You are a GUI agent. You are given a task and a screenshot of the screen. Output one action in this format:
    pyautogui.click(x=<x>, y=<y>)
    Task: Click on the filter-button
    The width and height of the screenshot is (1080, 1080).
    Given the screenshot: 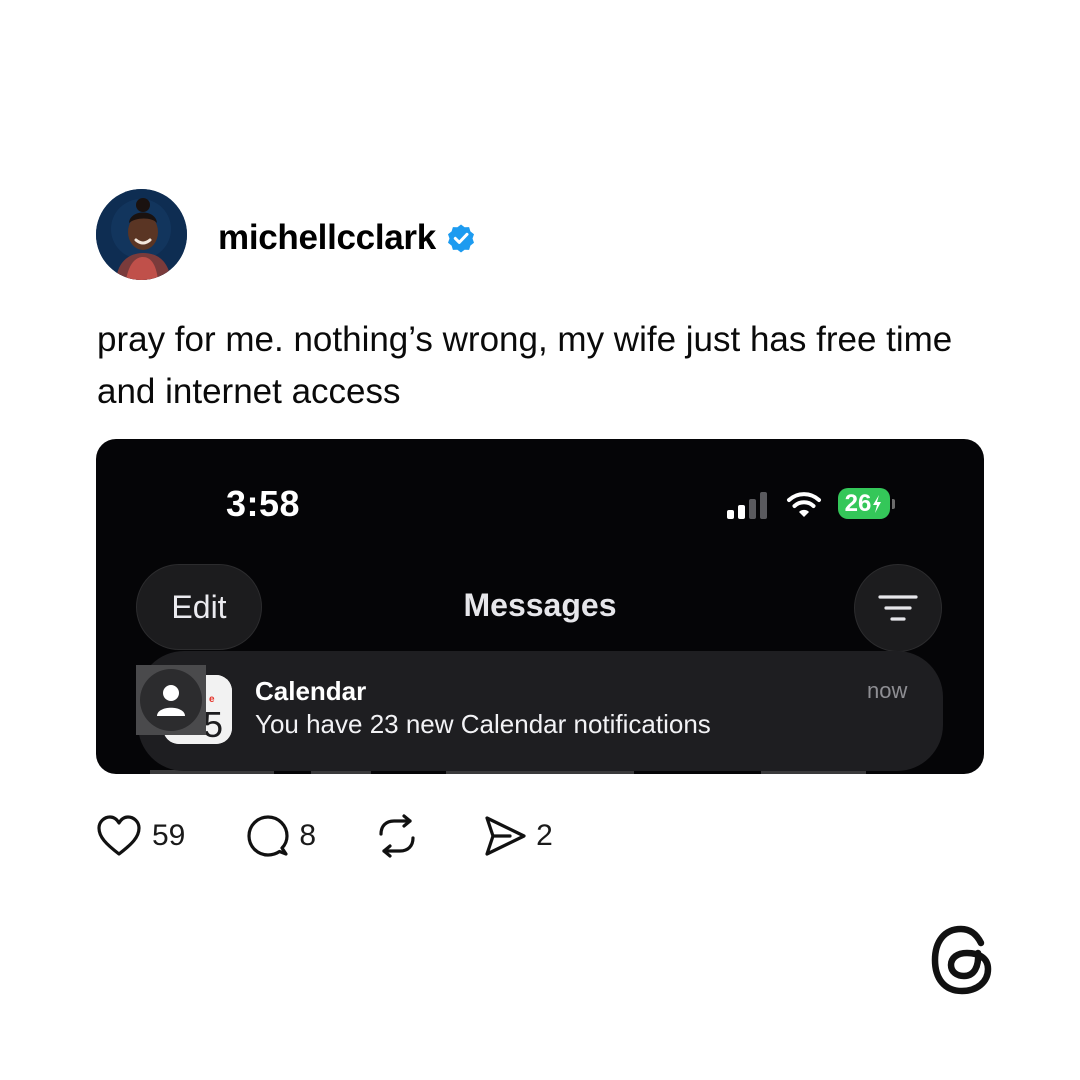 What is the action you would take?
    pyautogui.click(x=898, y=608)
    